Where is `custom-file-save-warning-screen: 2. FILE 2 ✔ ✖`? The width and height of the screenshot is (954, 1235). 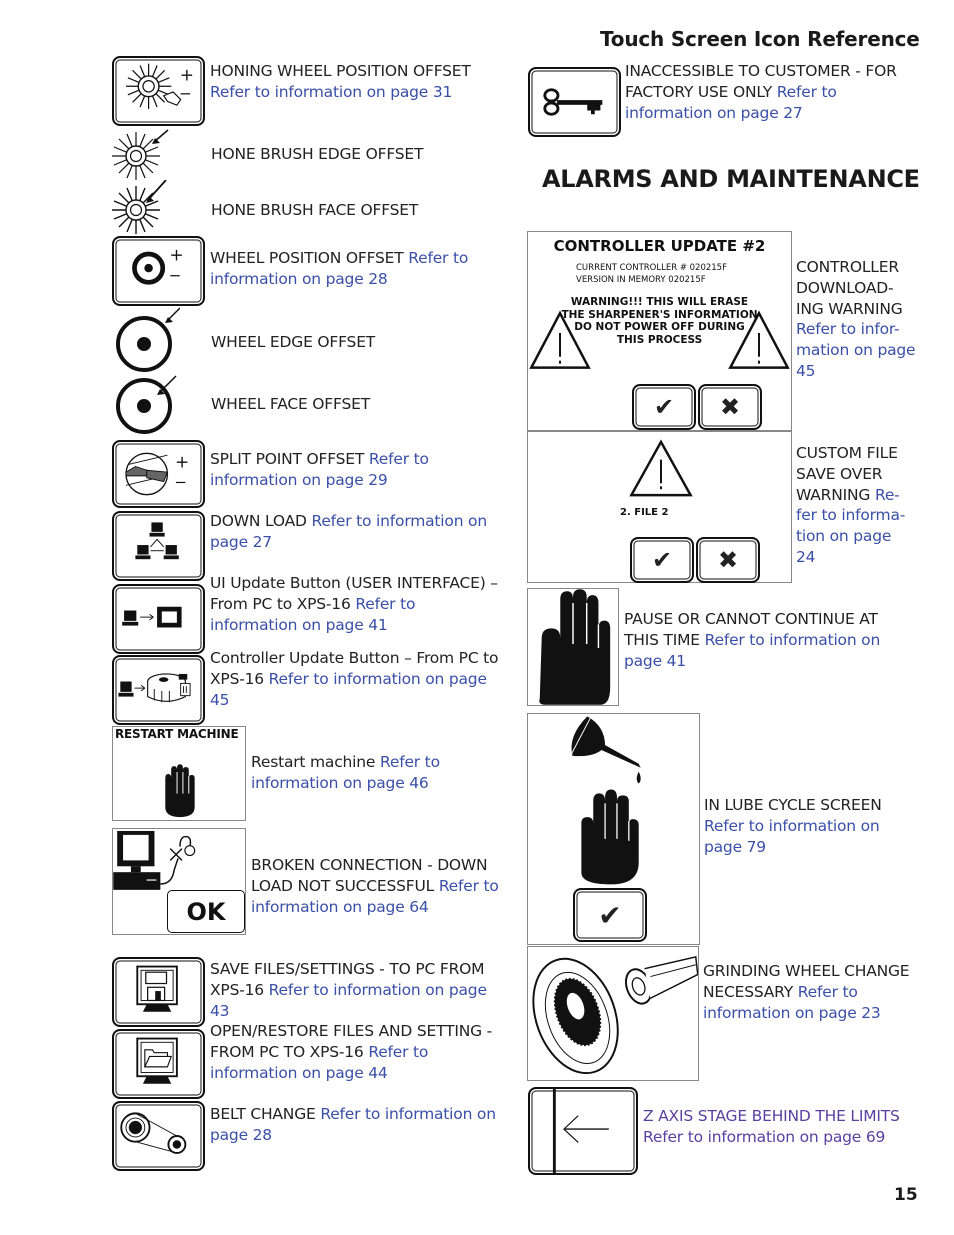 custom-file-save-warning-screen: 2. FILE 2 ✔ ✖ is located at coordinates (659, 507).